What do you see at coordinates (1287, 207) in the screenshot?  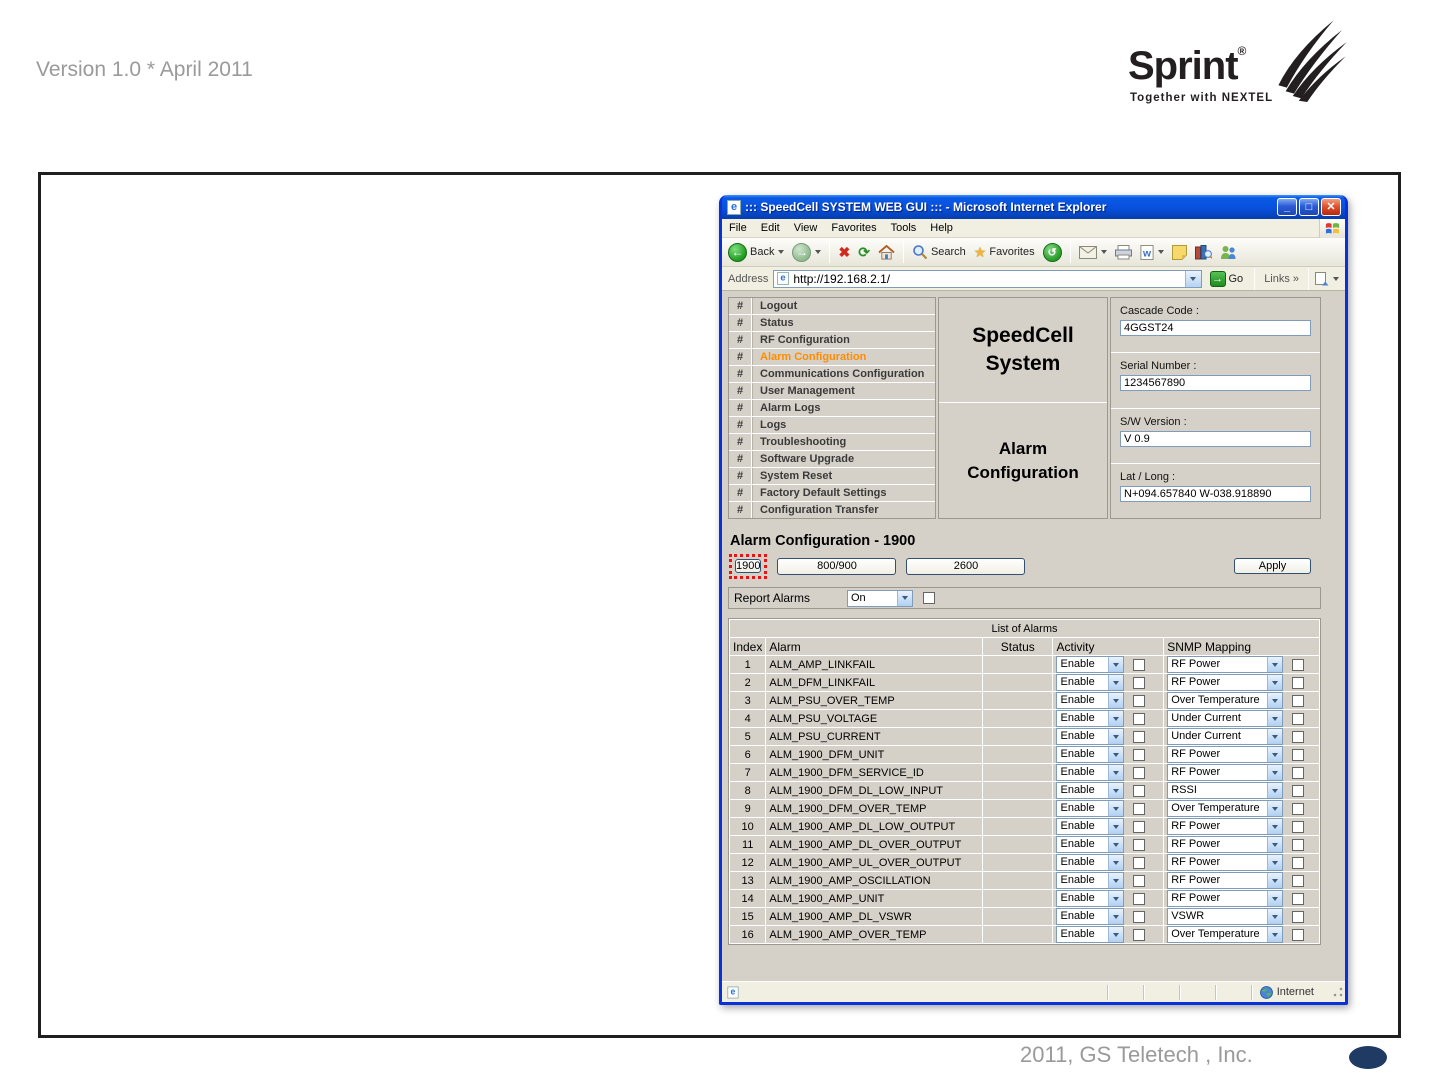 I see `minimize-button: _` at bounding box center [1287, 207].